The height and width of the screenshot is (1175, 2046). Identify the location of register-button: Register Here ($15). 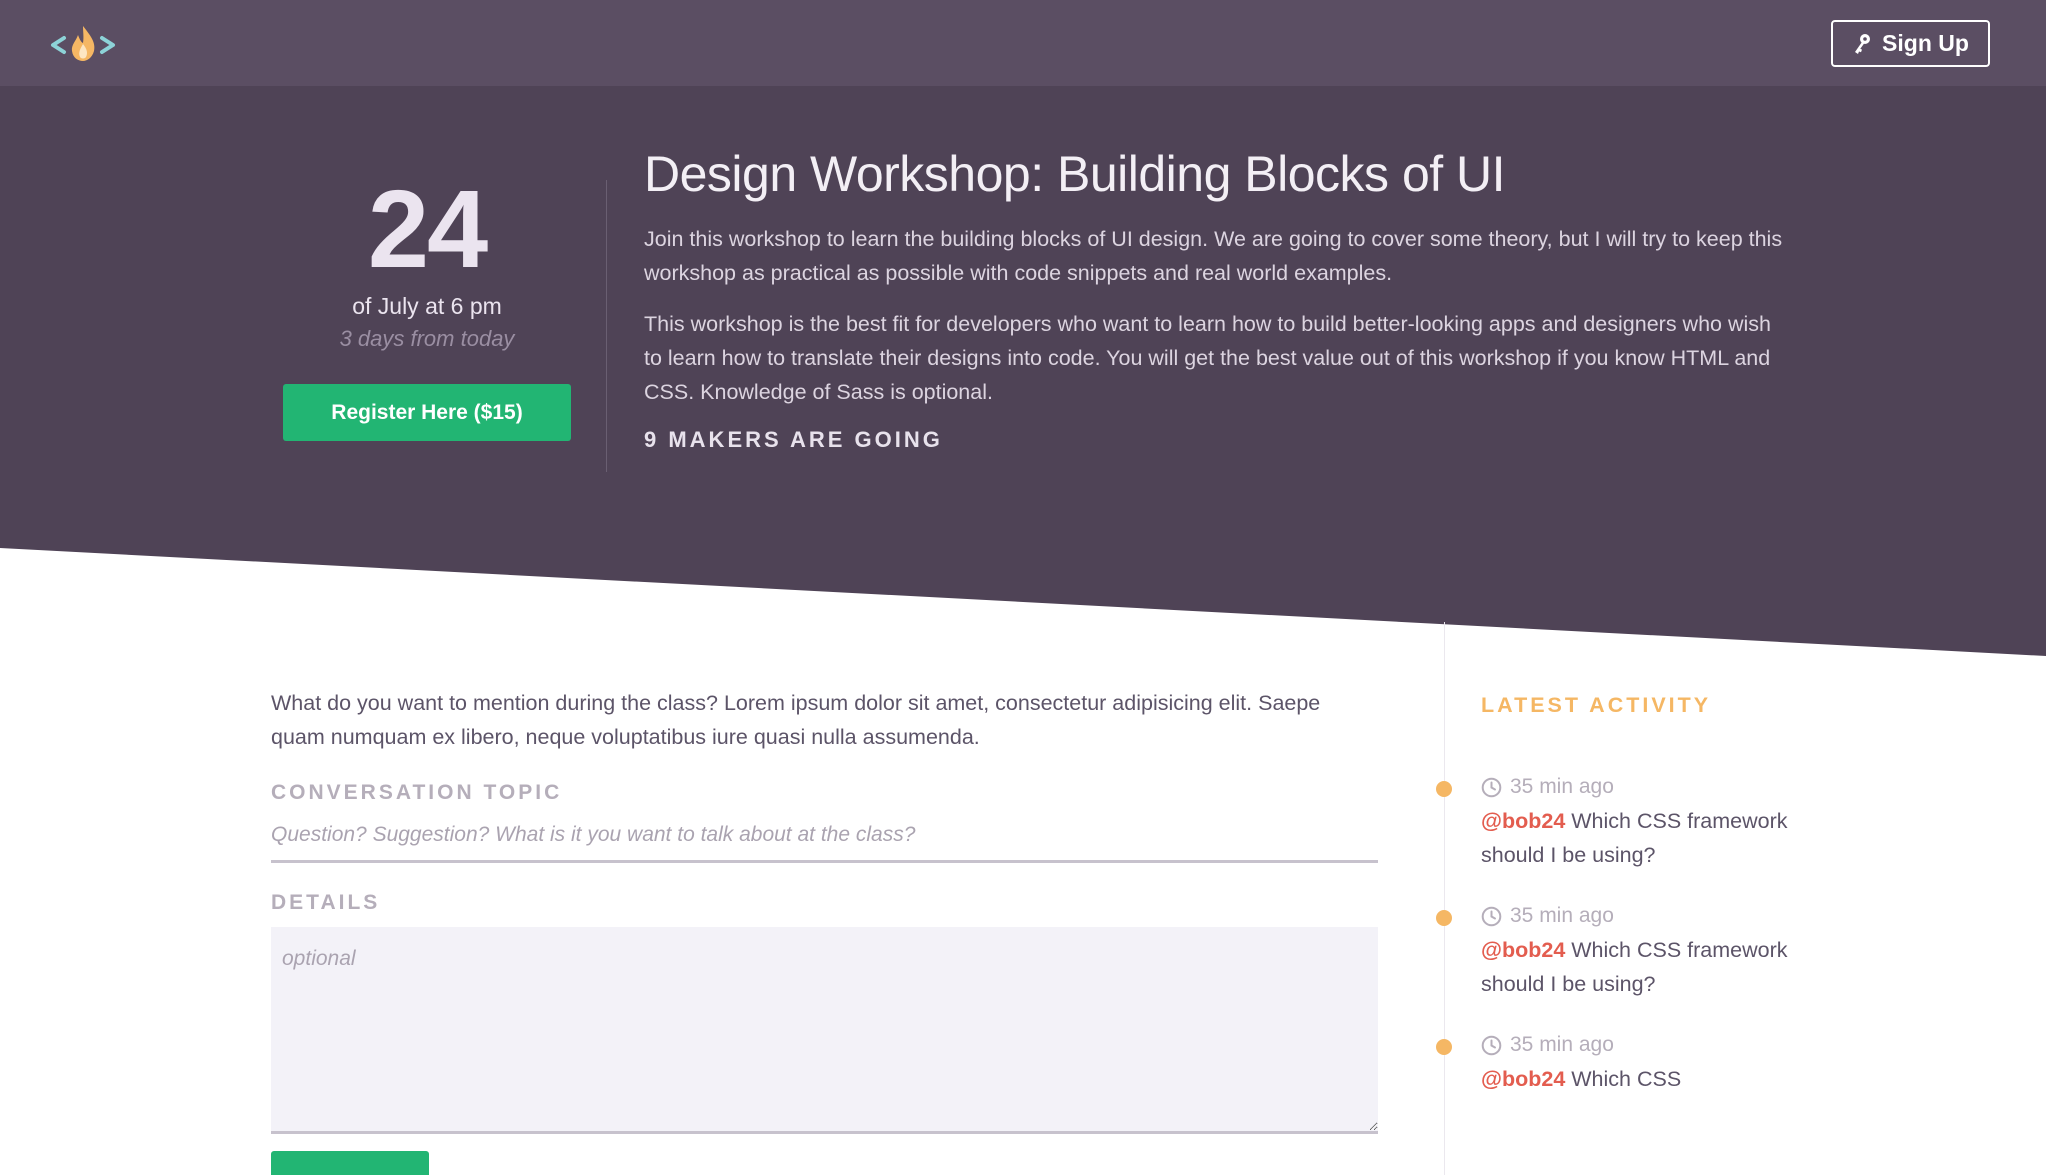
(427, 412).